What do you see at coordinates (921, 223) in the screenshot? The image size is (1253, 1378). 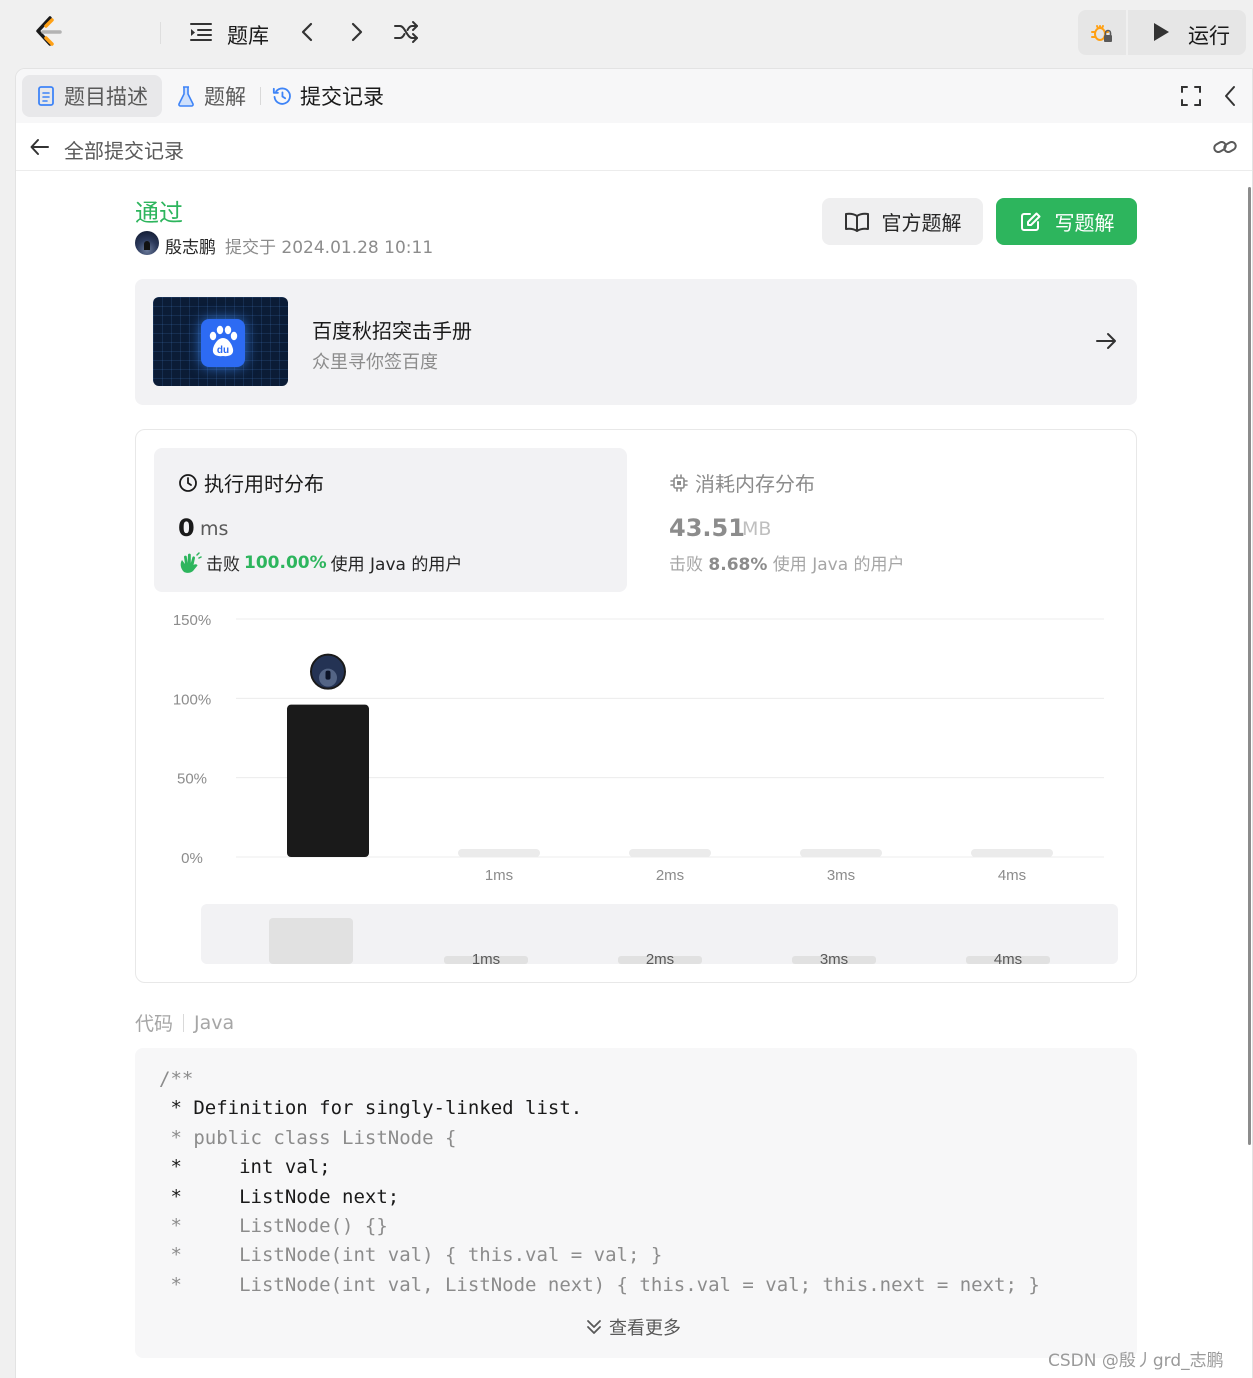 I see `official-solution-label: 官方题解` at bounding box center [921, 223].